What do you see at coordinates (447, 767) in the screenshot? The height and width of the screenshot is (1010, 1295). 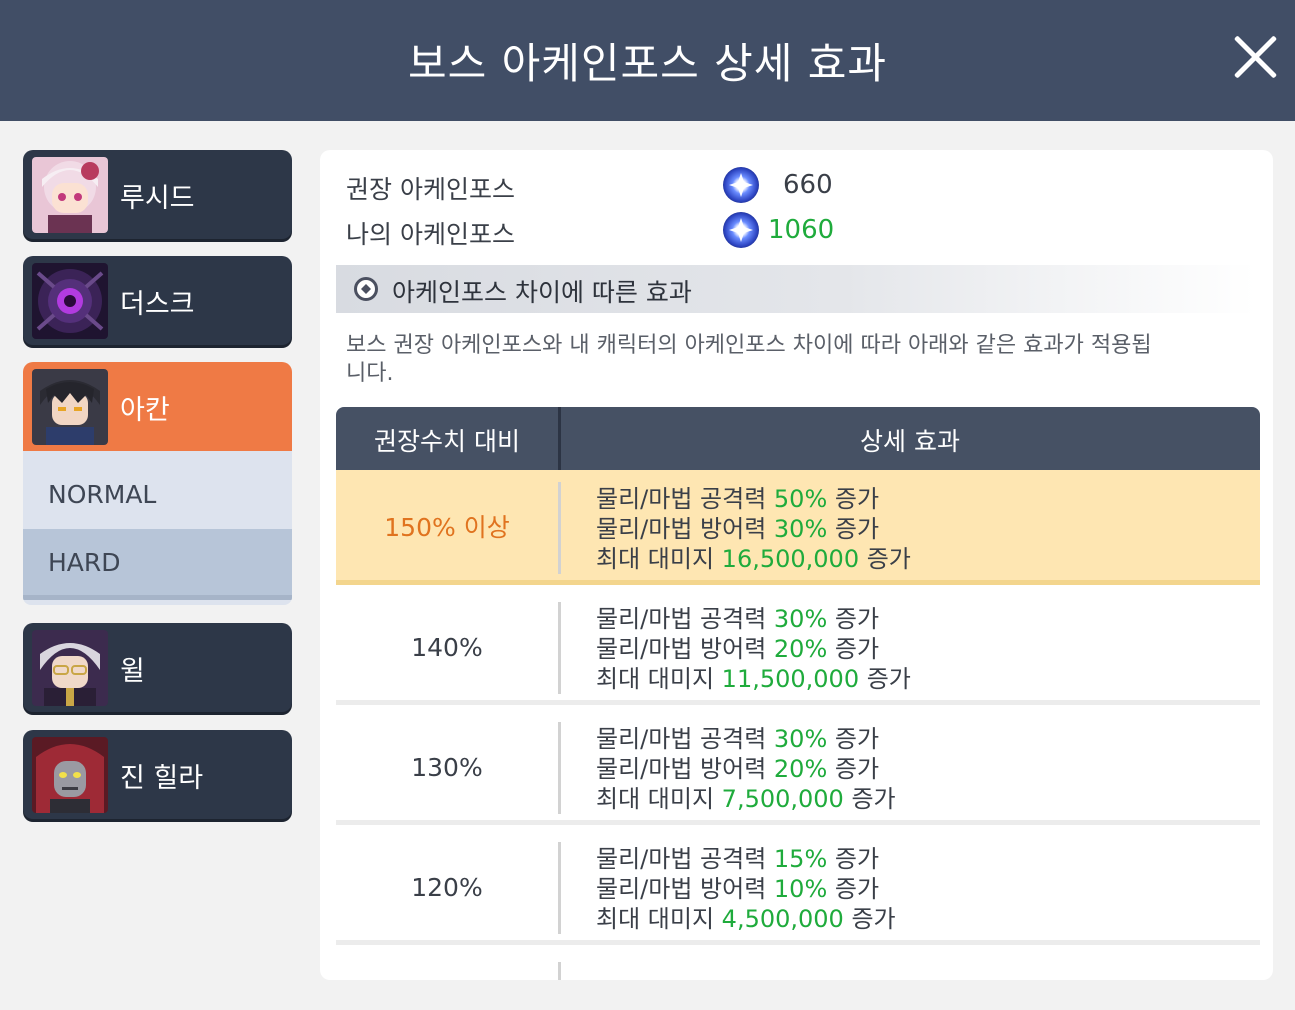 I see `row-ratio: 130%` at bounding box center [447, 767].